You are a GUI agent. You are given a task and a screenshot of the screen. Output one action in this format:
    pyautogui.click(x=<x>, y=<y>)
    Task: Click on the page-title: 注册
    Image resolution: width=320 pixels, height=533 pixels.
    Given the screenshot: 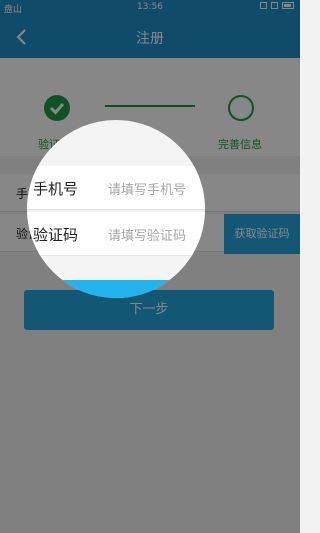 What is the action you would take?
    pyautogui.click(x=150, y=39)
    